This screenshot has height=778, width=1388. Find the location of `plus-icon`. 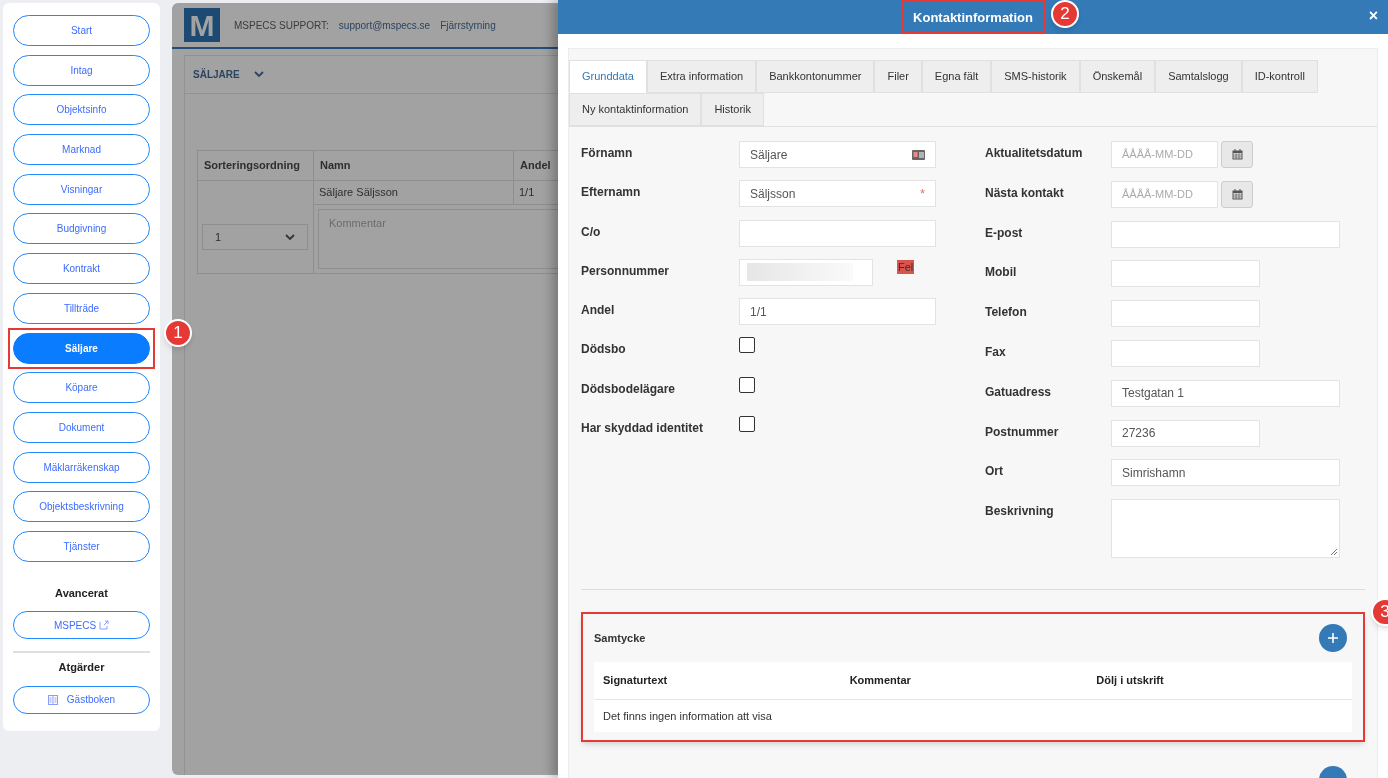

plus-icon is located at coordinates (1333, 637).